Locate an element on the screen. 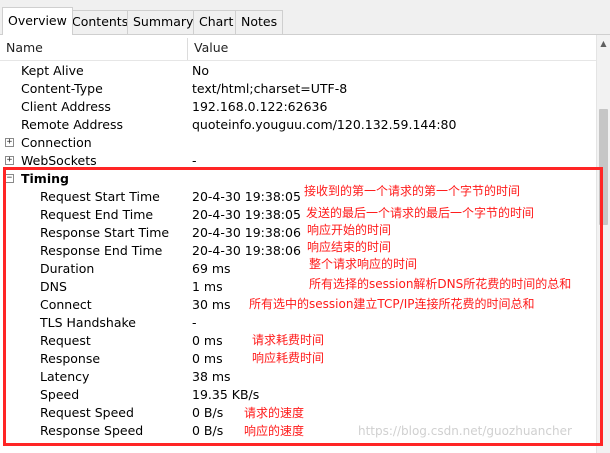 Image resolution: width=610 pixels, height=453 pixels. row-name: Request Start Time is located at coordinates (100, 196).